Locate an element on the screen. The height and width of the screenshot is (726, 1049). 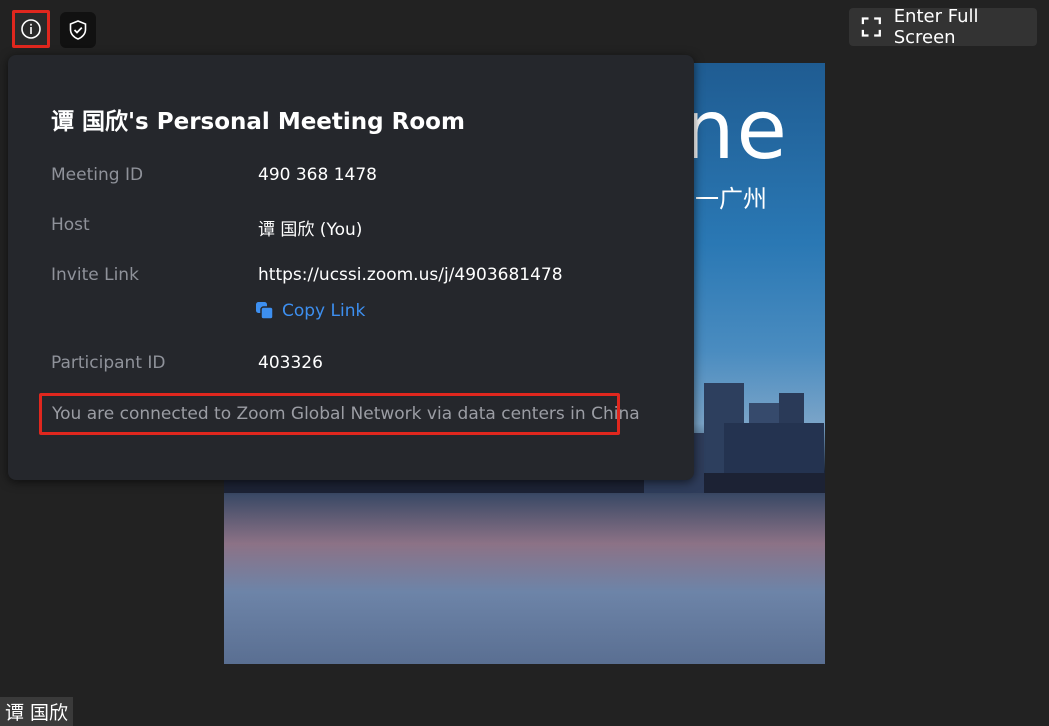
shield-check-icon is located at coordinates (78, 30).